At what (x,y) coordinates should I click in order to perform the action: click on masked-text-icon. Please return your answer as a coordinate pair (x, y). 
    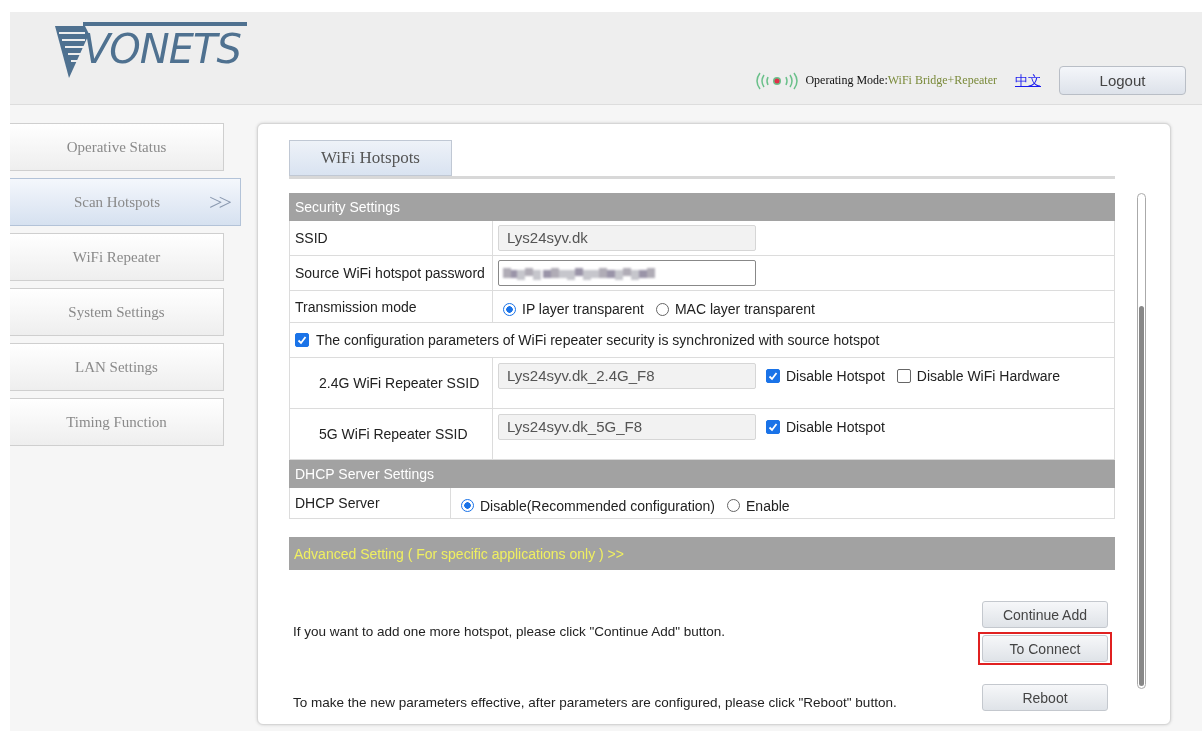
    Looking at the image, I should click on (579, 273).